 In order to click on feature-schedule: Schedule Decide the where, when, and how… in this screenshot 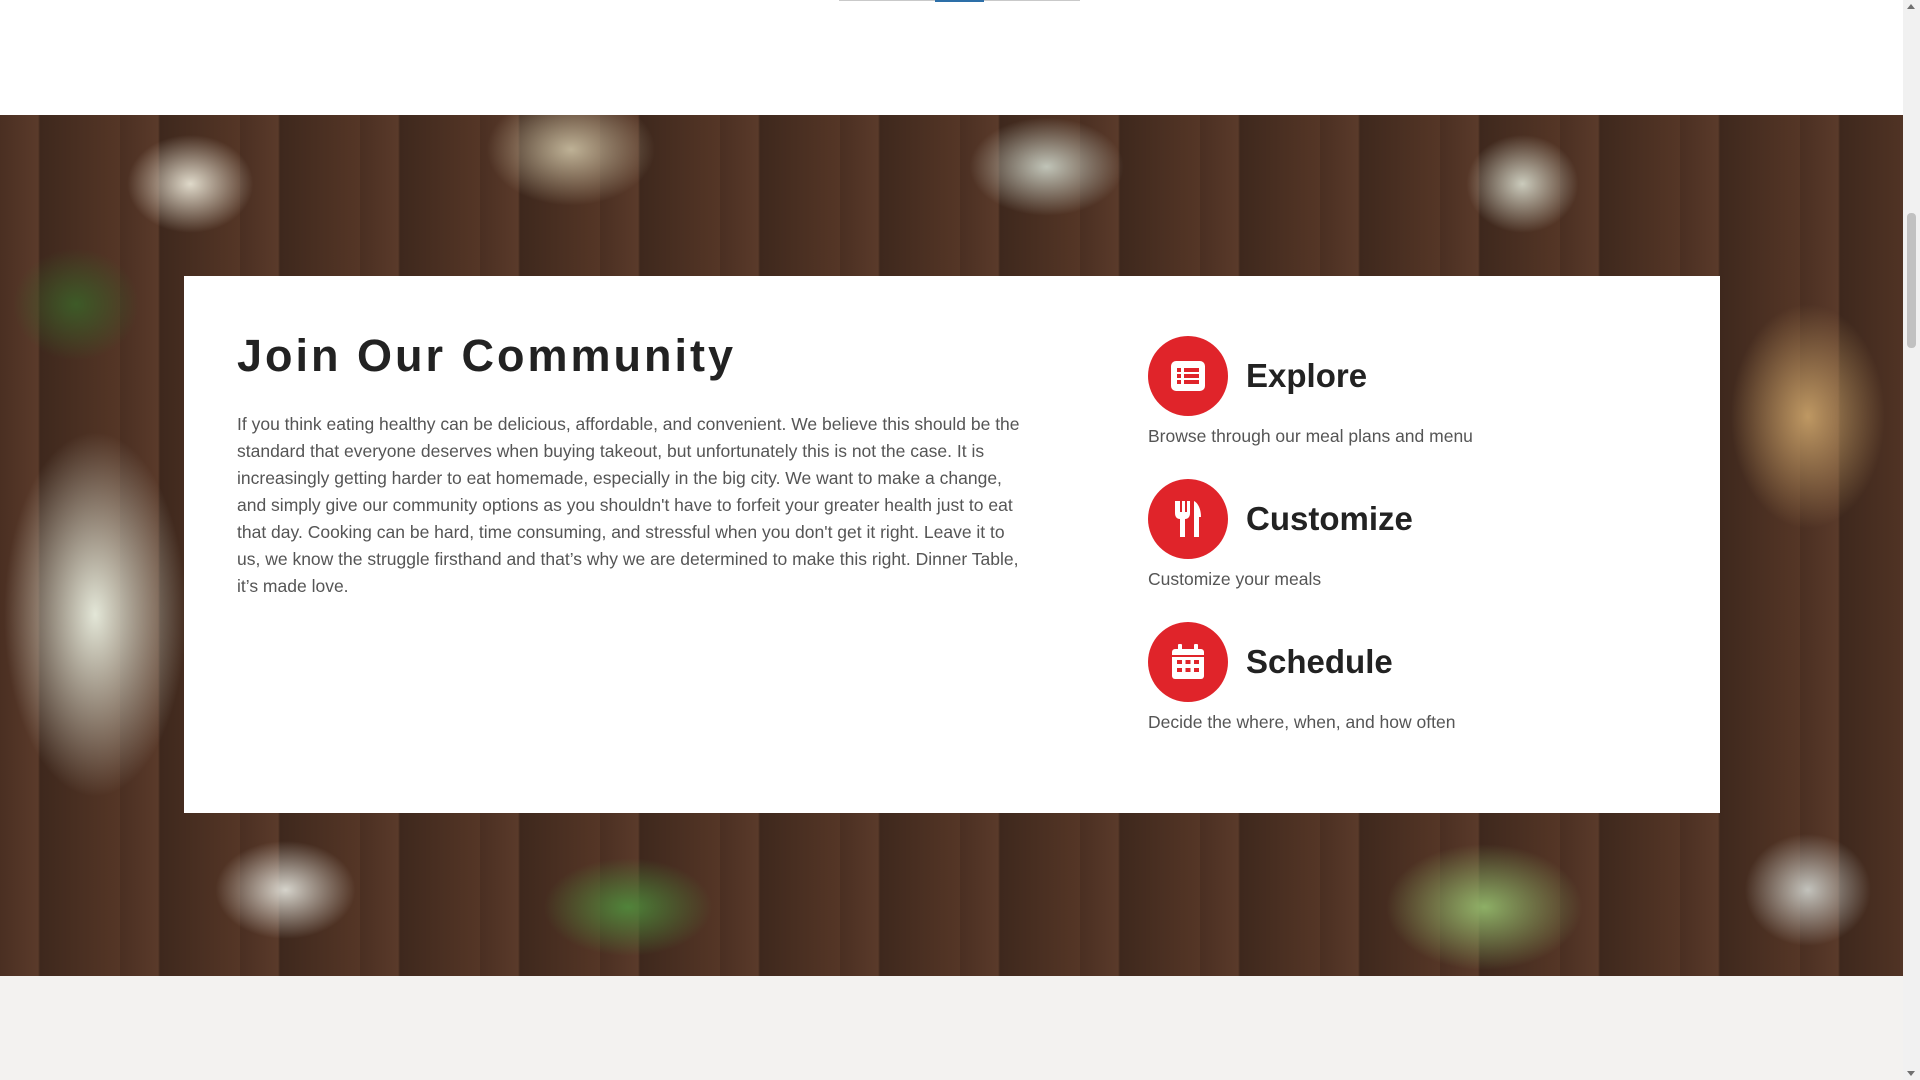, I will do `click(1398, 693)`.